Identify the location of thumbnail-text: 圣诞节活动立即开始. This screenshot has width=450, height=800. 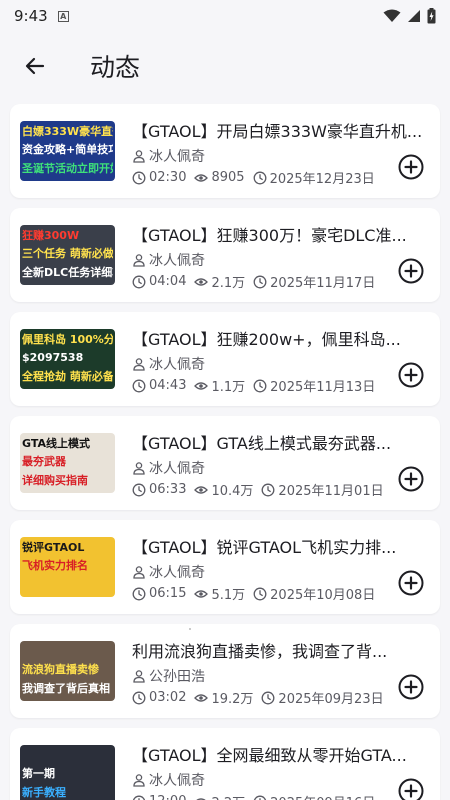
(67, 168).